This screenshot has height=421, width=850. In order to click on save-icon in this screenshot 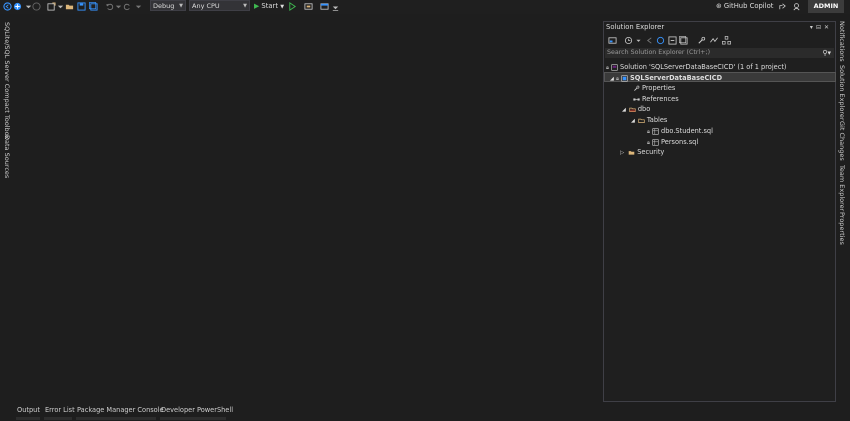, I will do `click(81, 6)`.